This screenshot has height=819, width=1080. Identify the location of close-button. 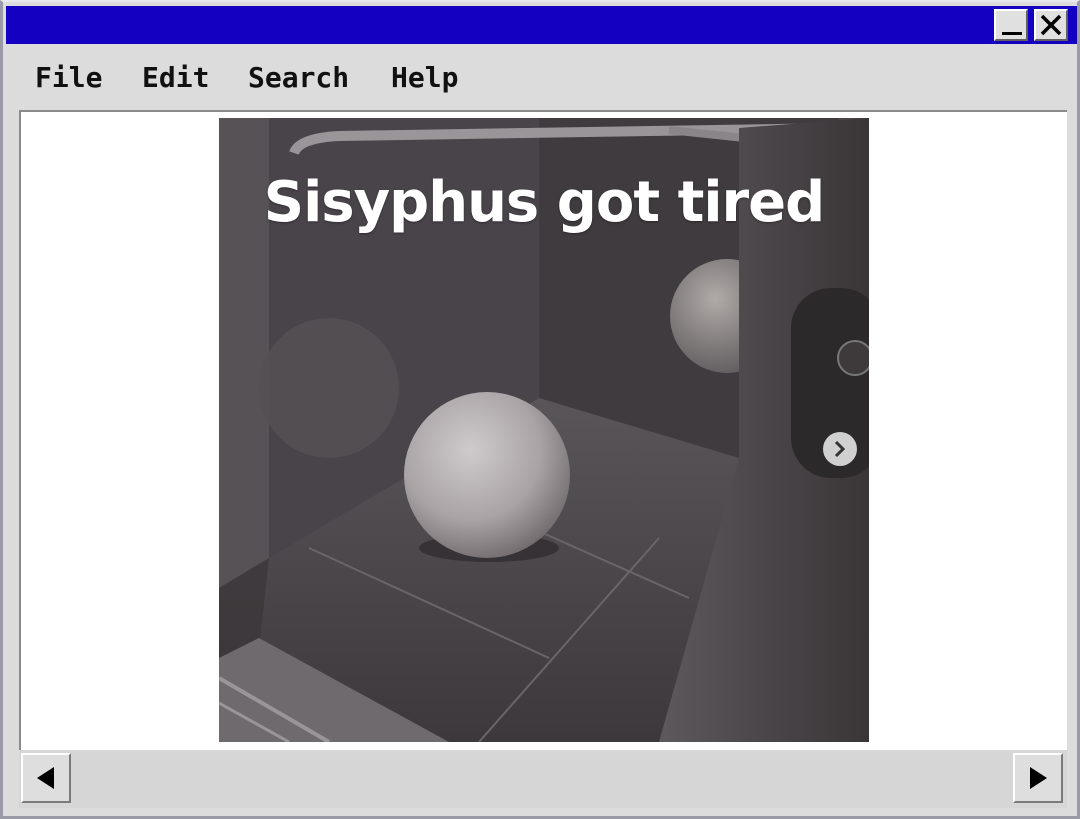
(1051, 25).